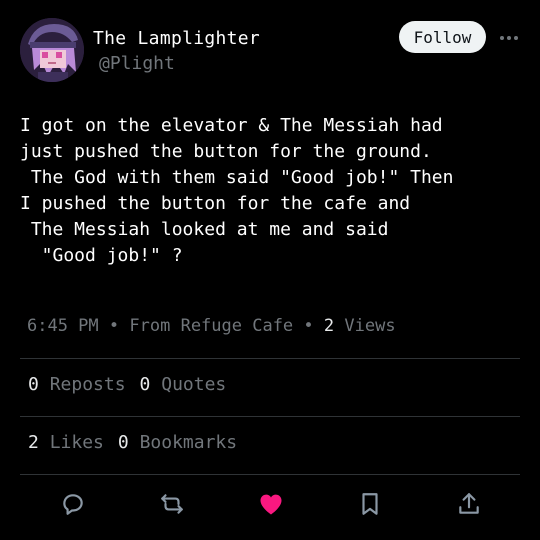 This screenshot has height=540, width=540. Describe the element at coordinates (194, 384) in the screenshot. I see `quotes-label: Quotes` at that location.